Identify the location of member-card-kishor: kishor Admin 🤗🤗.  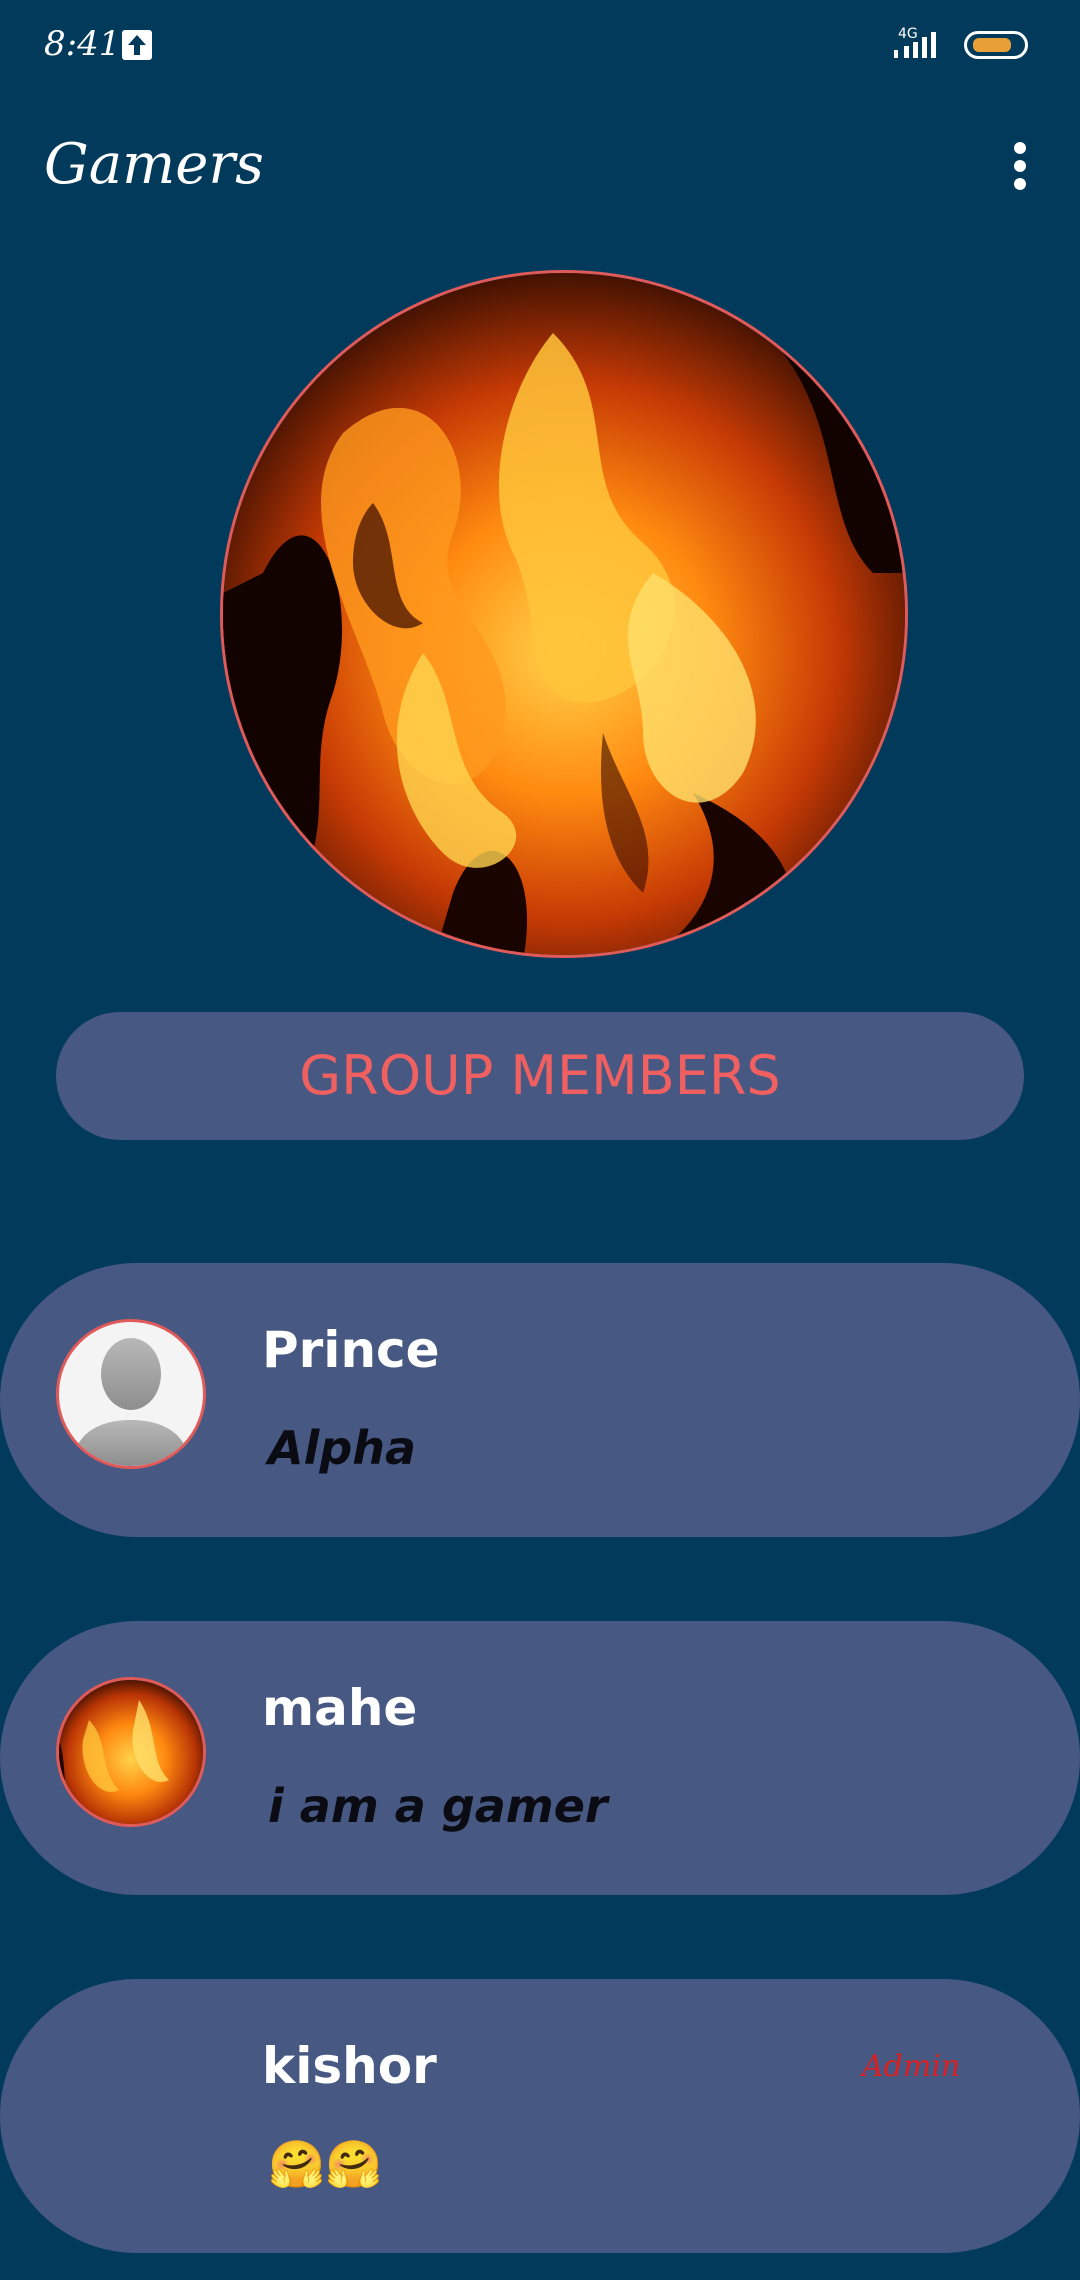
(540, 2116).